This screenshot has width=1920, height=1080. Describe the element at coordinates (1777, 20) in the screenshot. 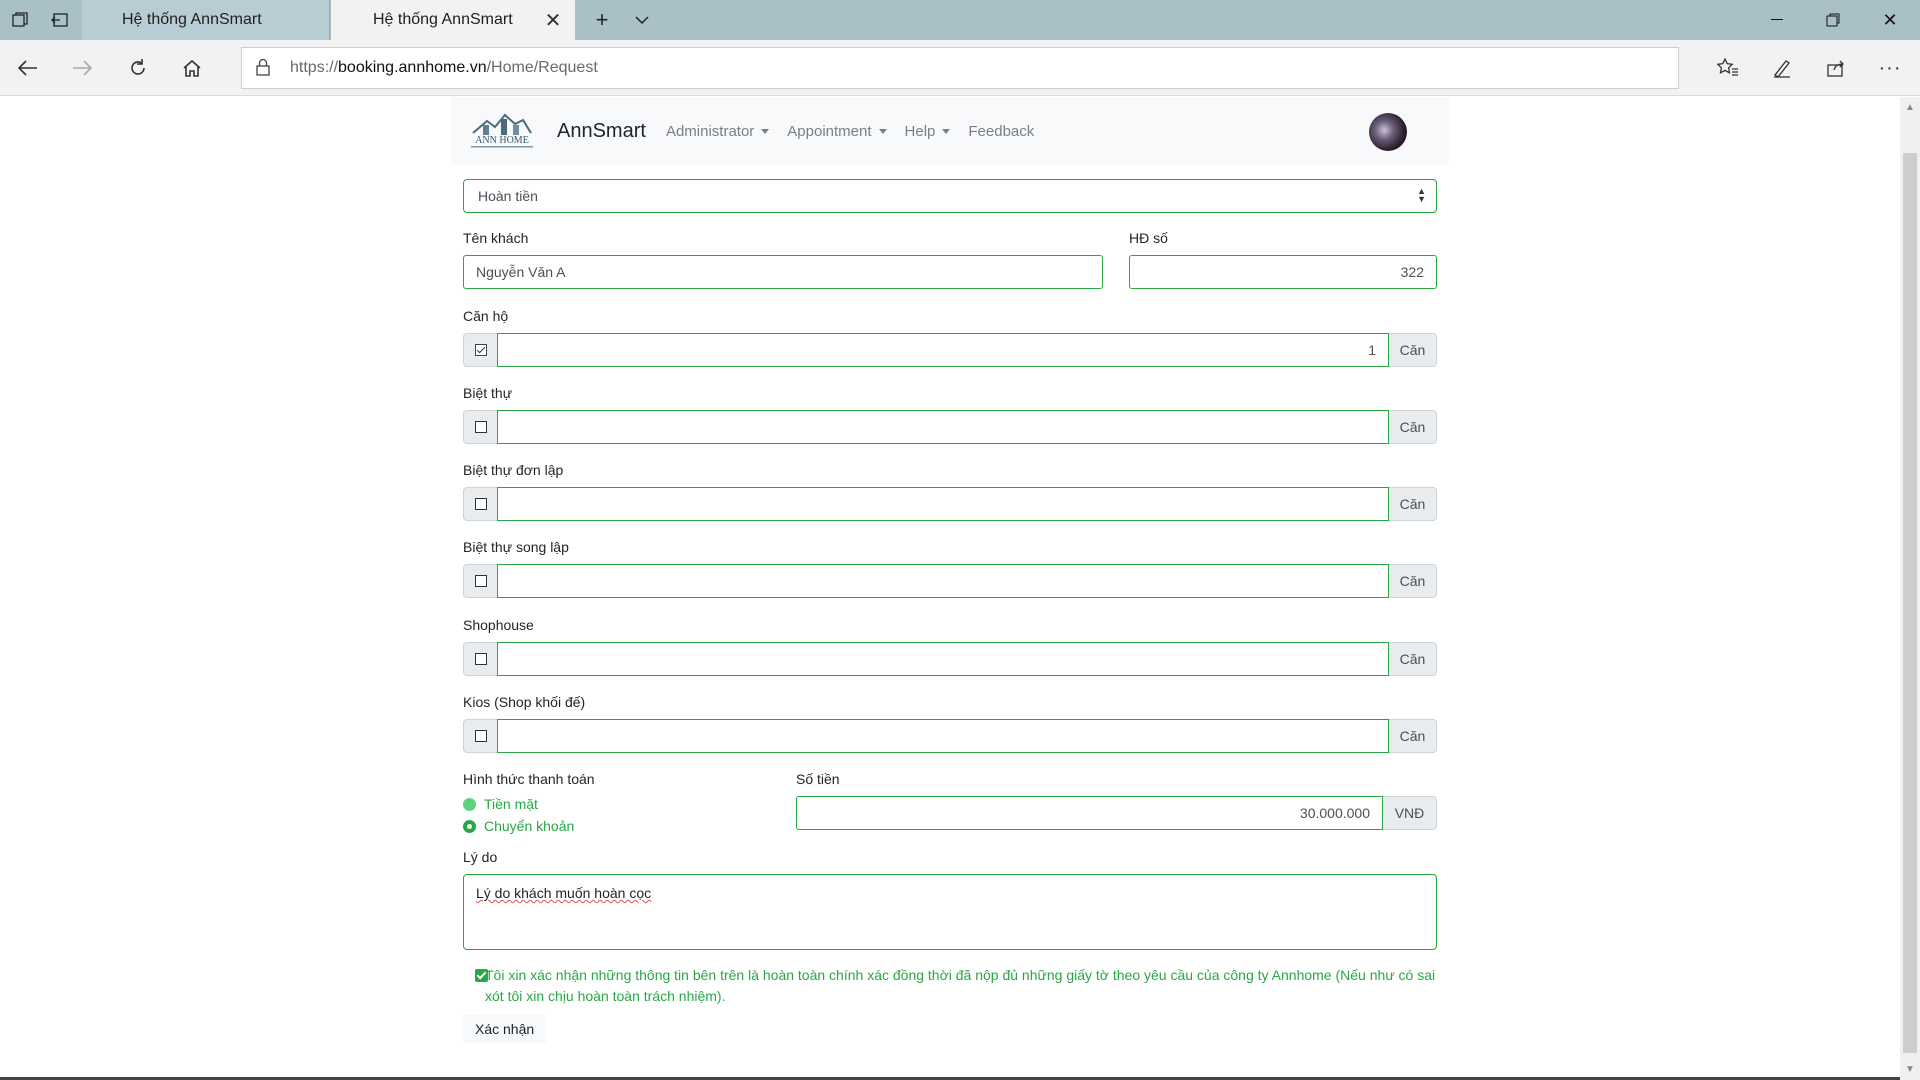

I see `minimize-icon` at that location.